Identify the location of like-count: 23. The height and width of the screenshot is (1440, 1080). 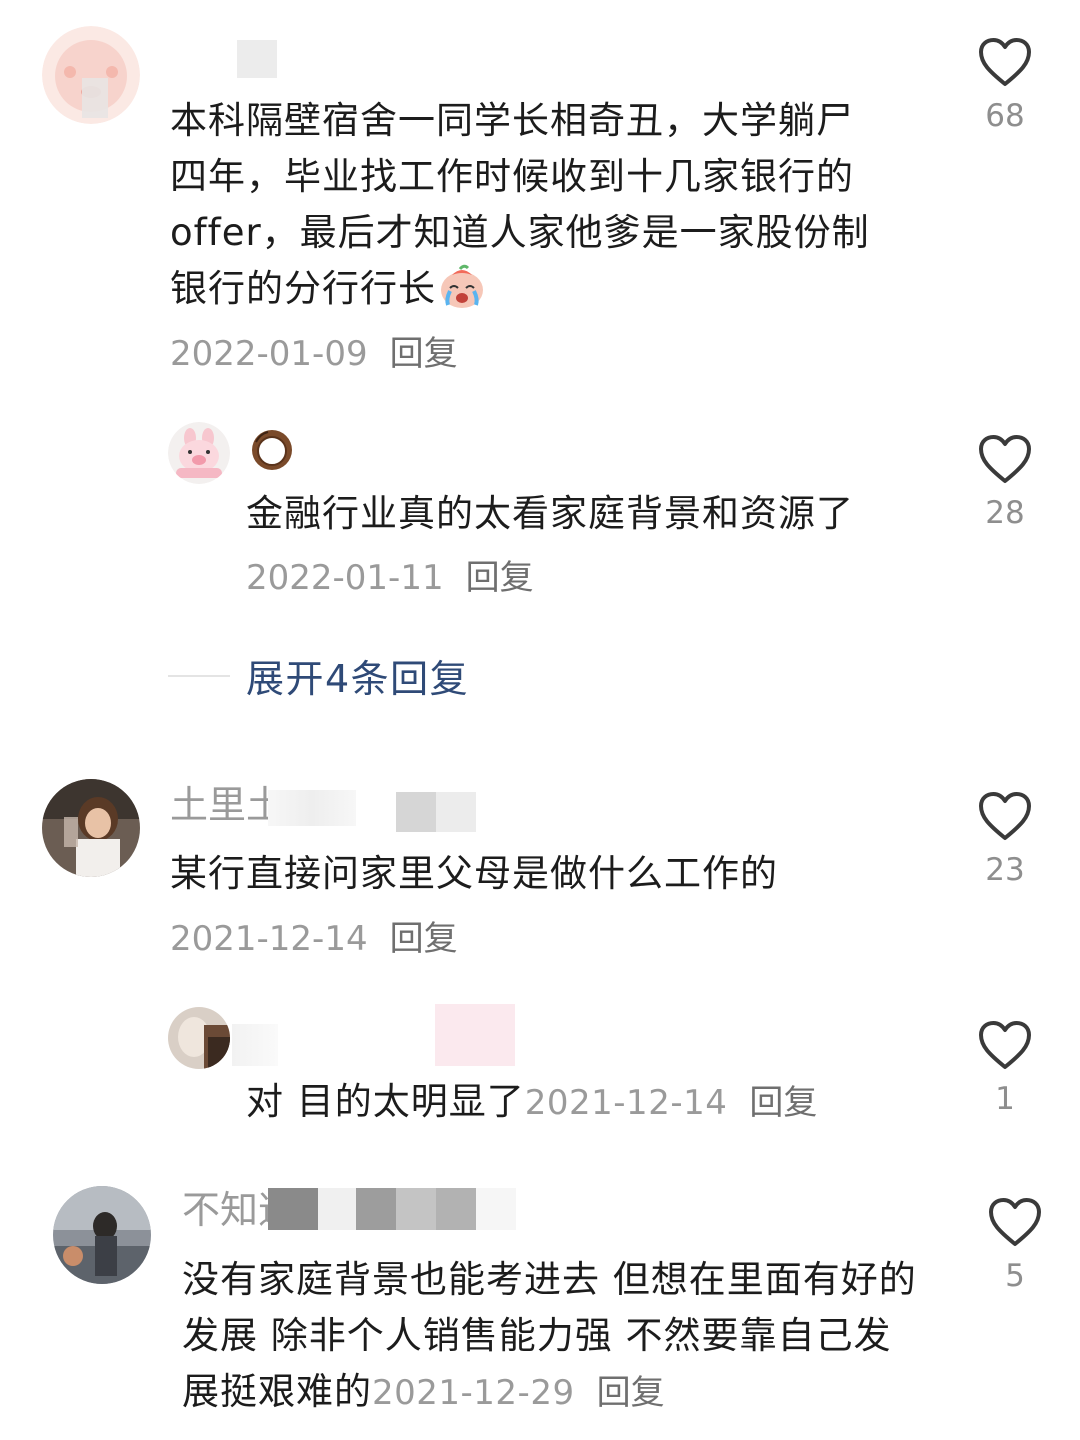
(1005, 870).